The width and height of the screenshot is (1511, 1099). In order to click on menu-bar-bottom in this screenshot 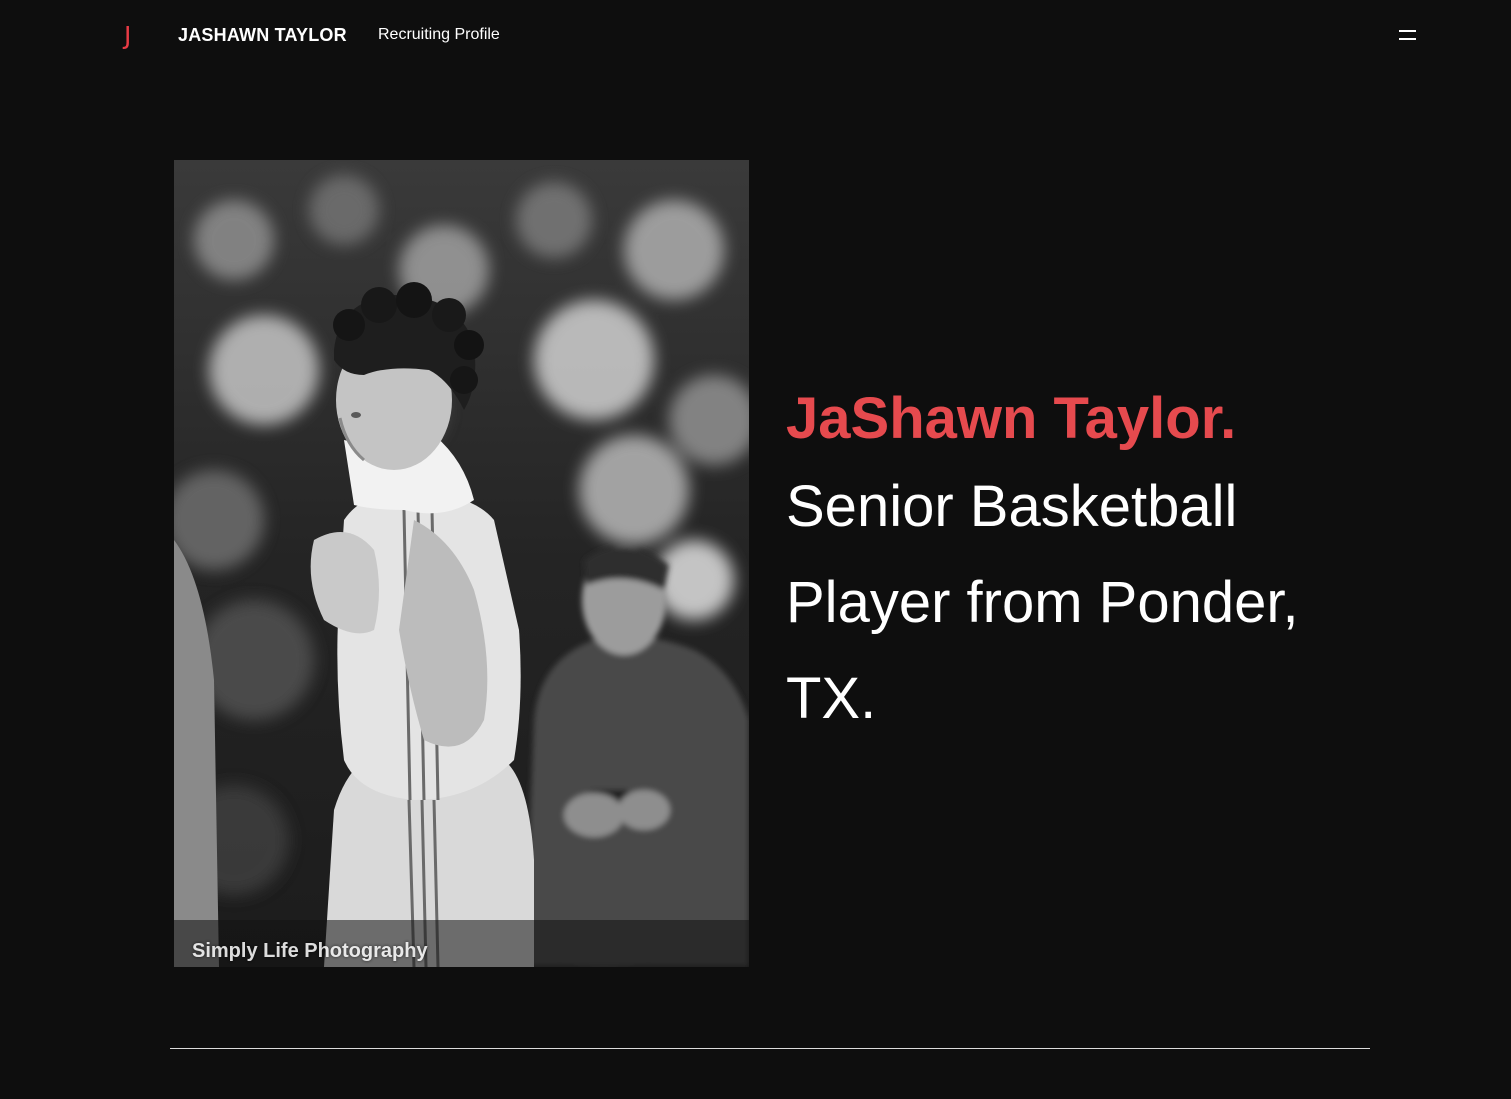, I will do `click(1407, 39)`.